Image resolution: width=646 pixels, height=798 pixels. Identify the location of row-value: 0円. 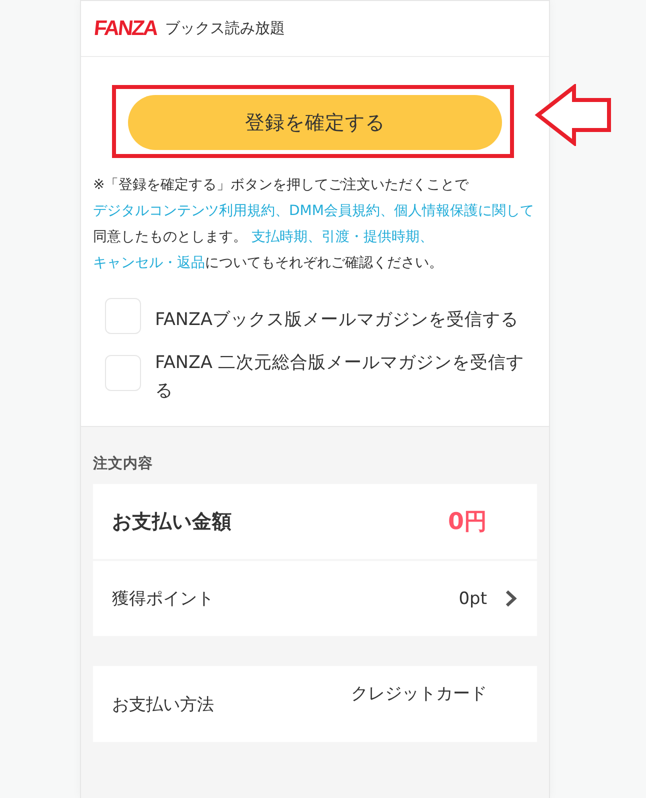
(467, 522).